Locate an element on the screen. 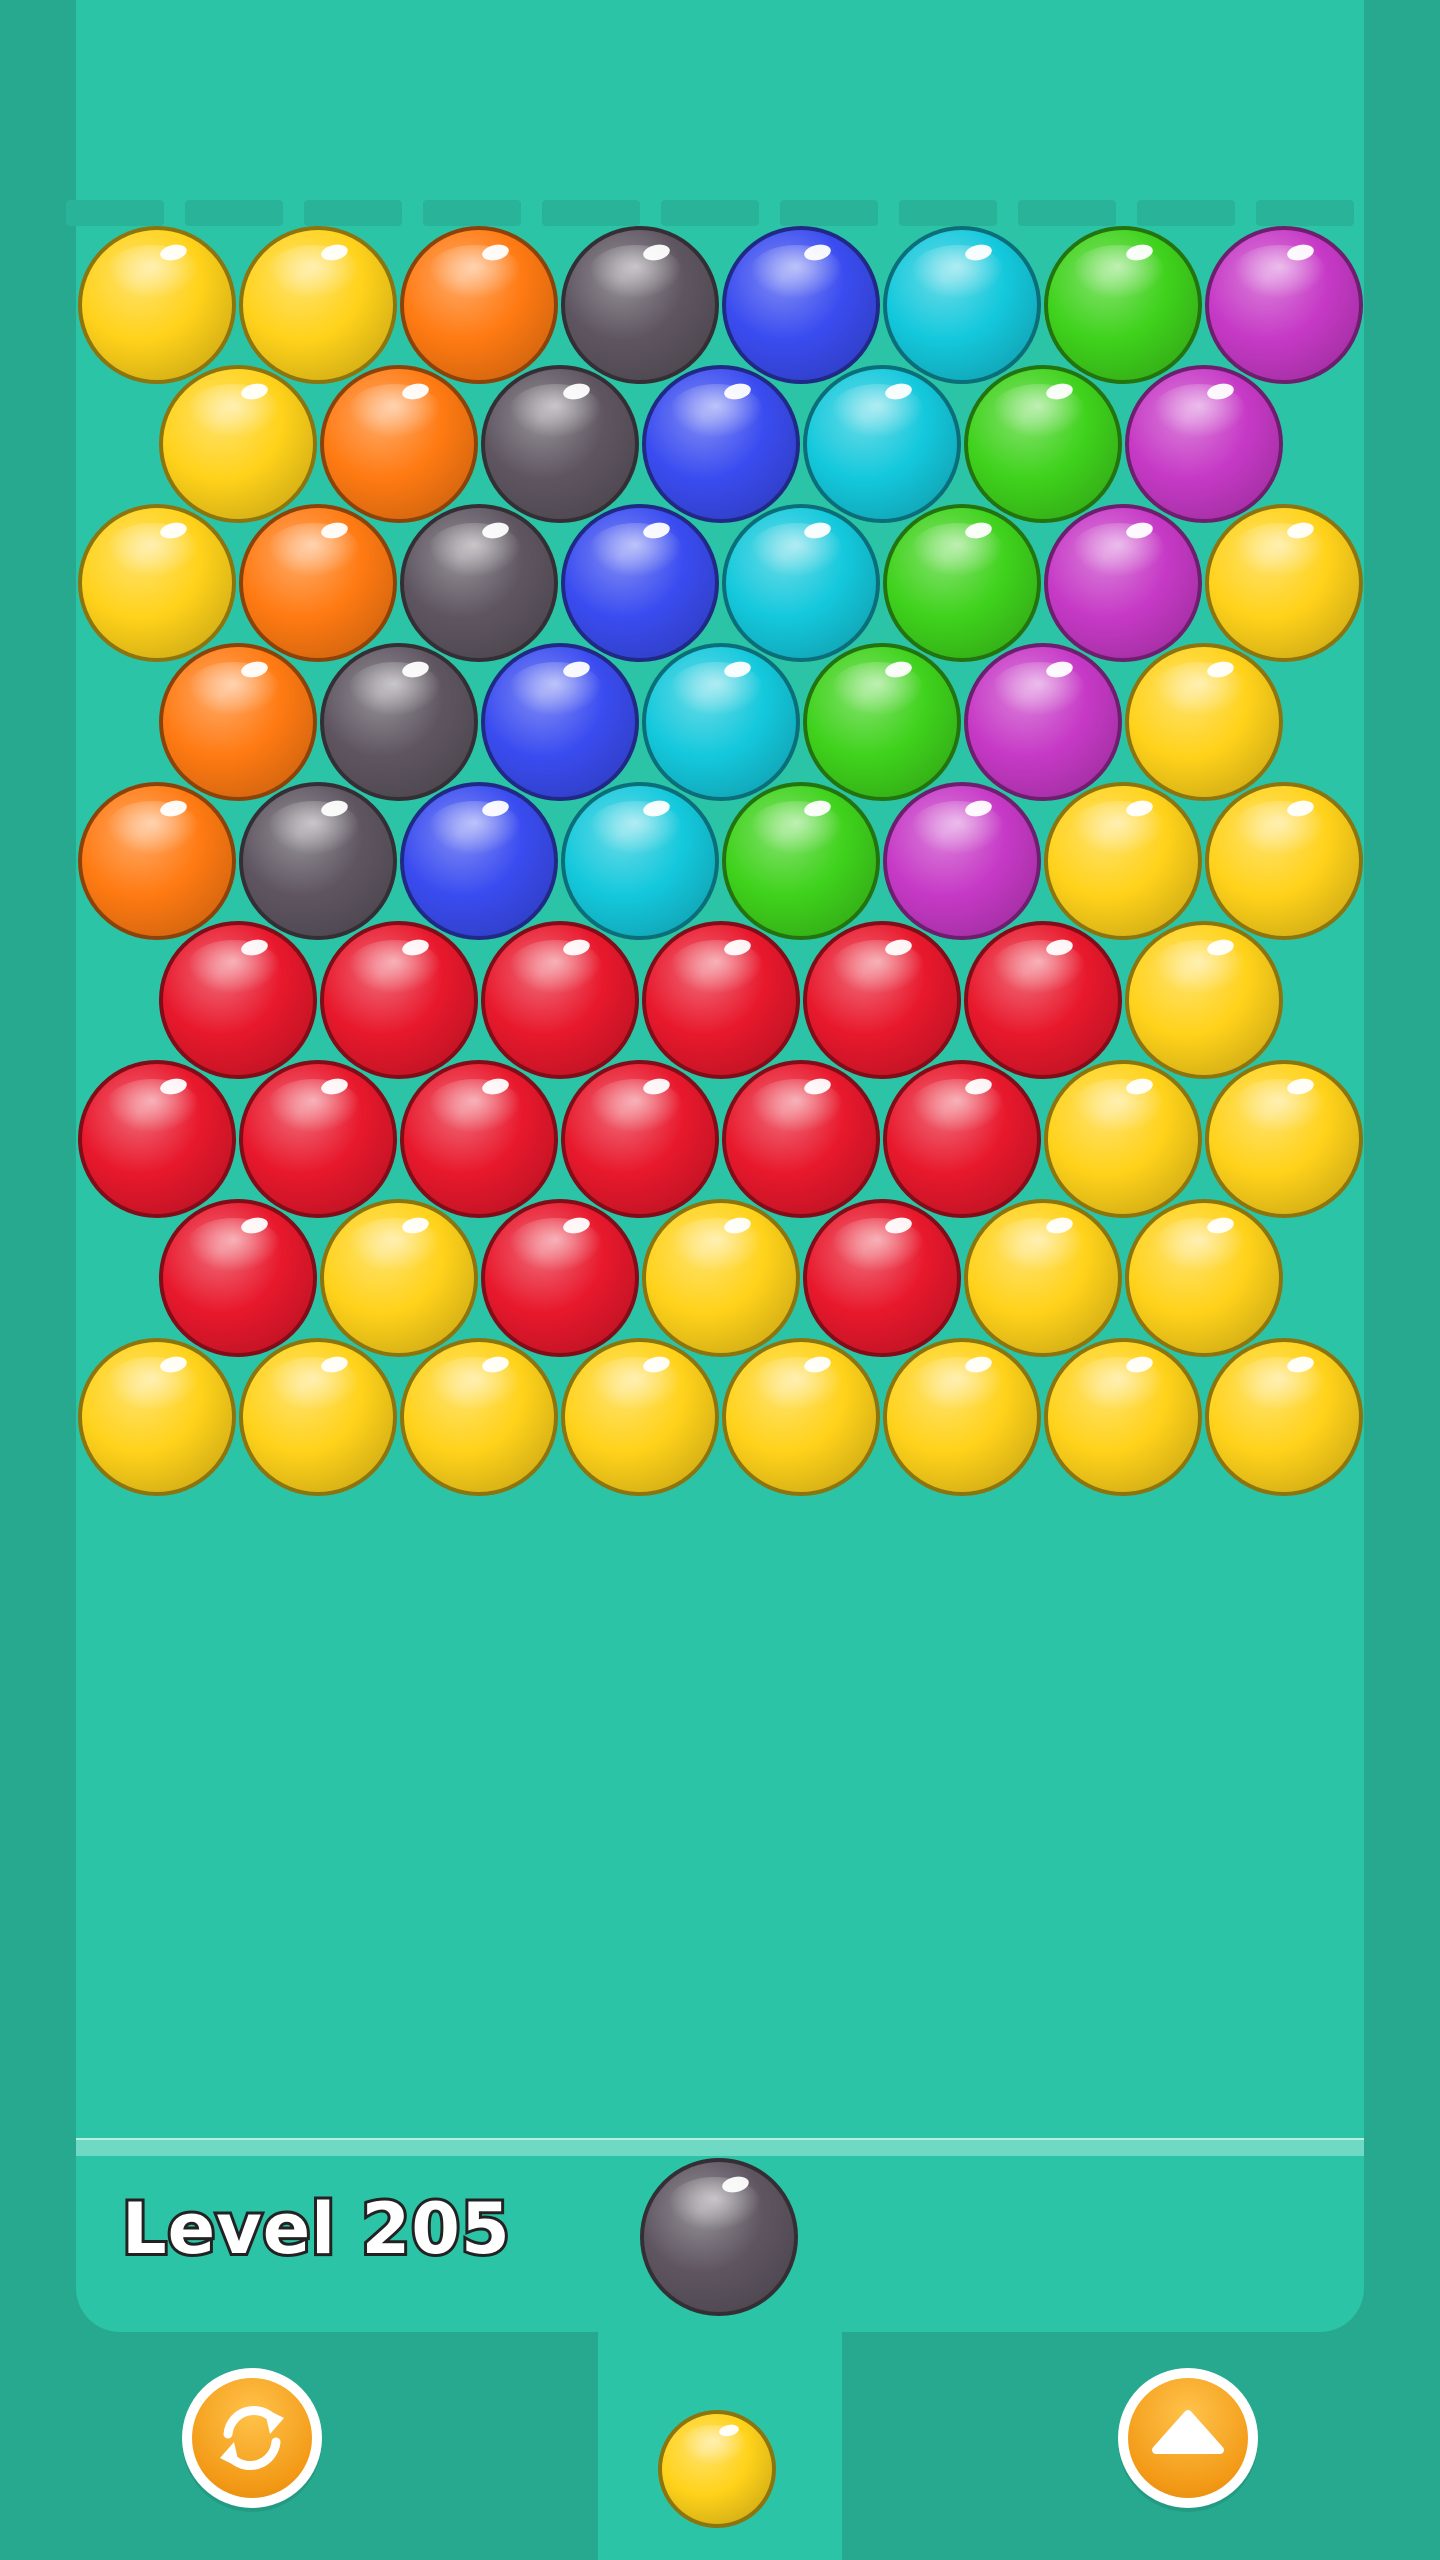  level-label: Level 205 is located at coordinates (316, 2229).